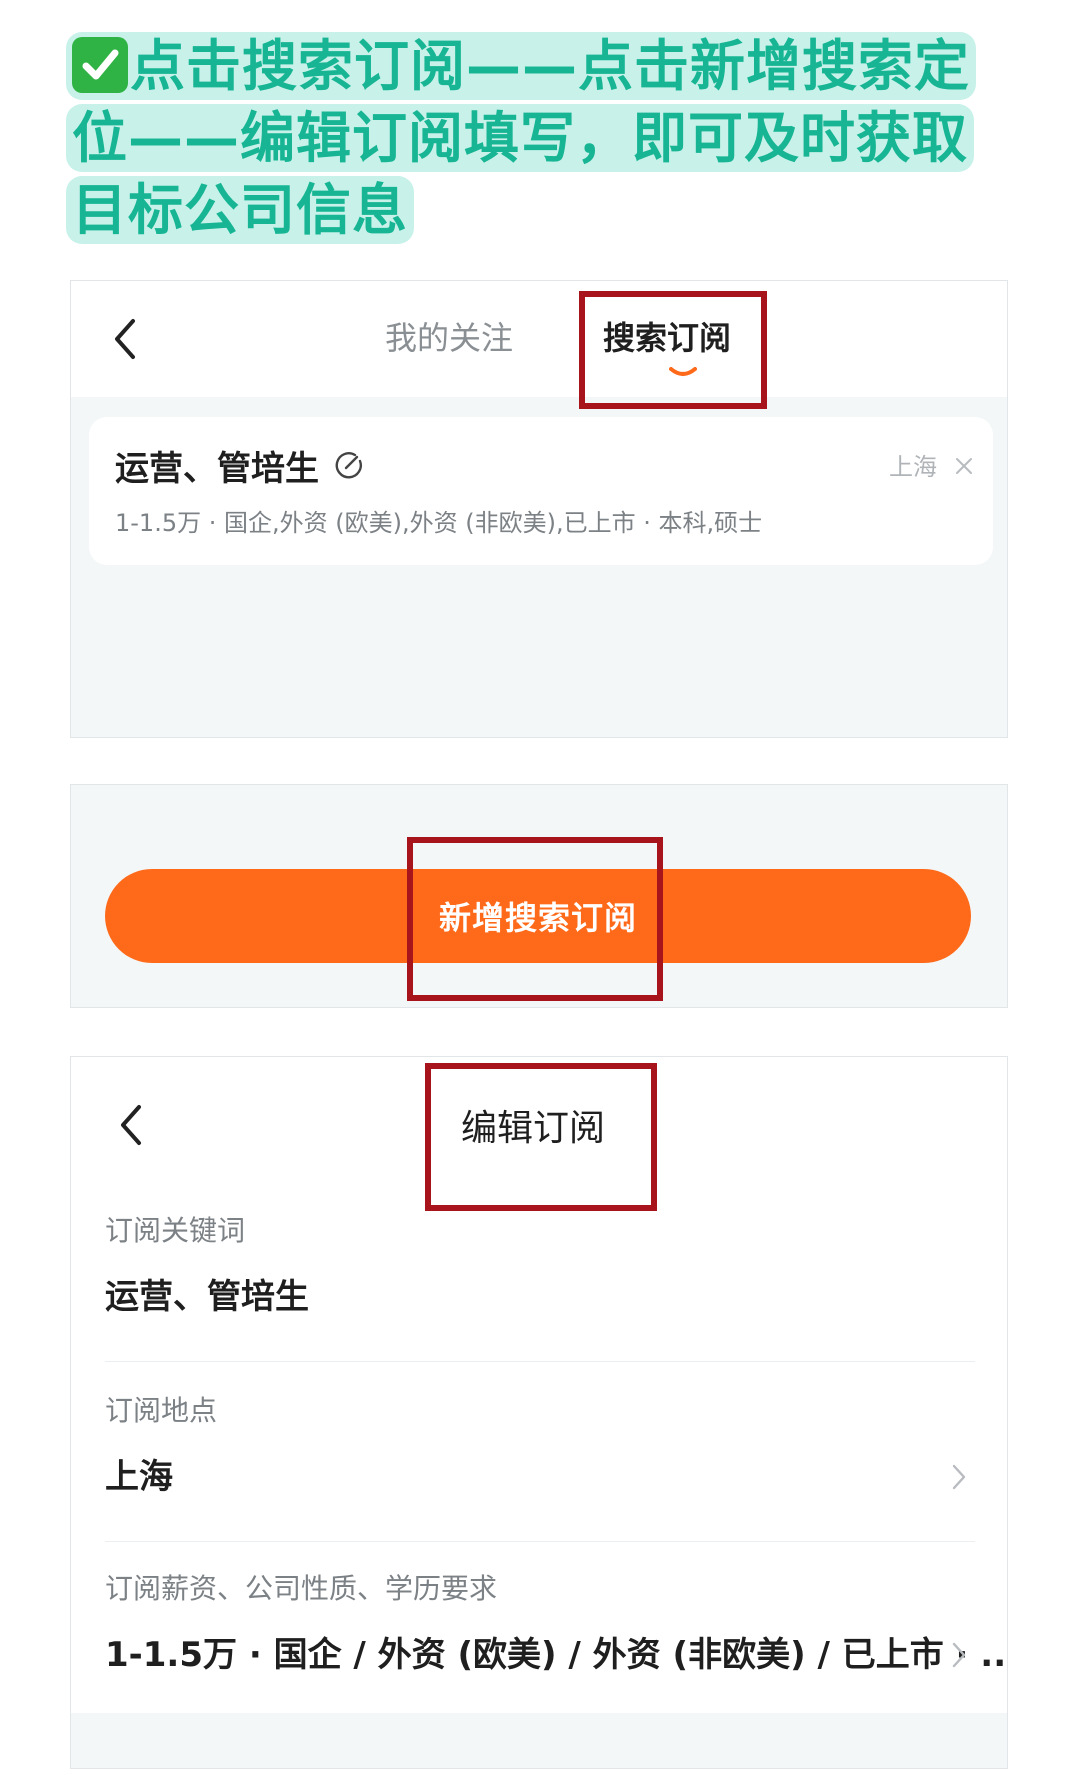 The height and width of the screenshot is (1769, 1080). What do you see at coordinates (439, 523) in the screenshot?
I see `subscription-meta: 1-1.5万 · 国企,外资 (欧美),外资 (非欧美),已上市 · 本科,硕士` at bounding box center [439, 523].